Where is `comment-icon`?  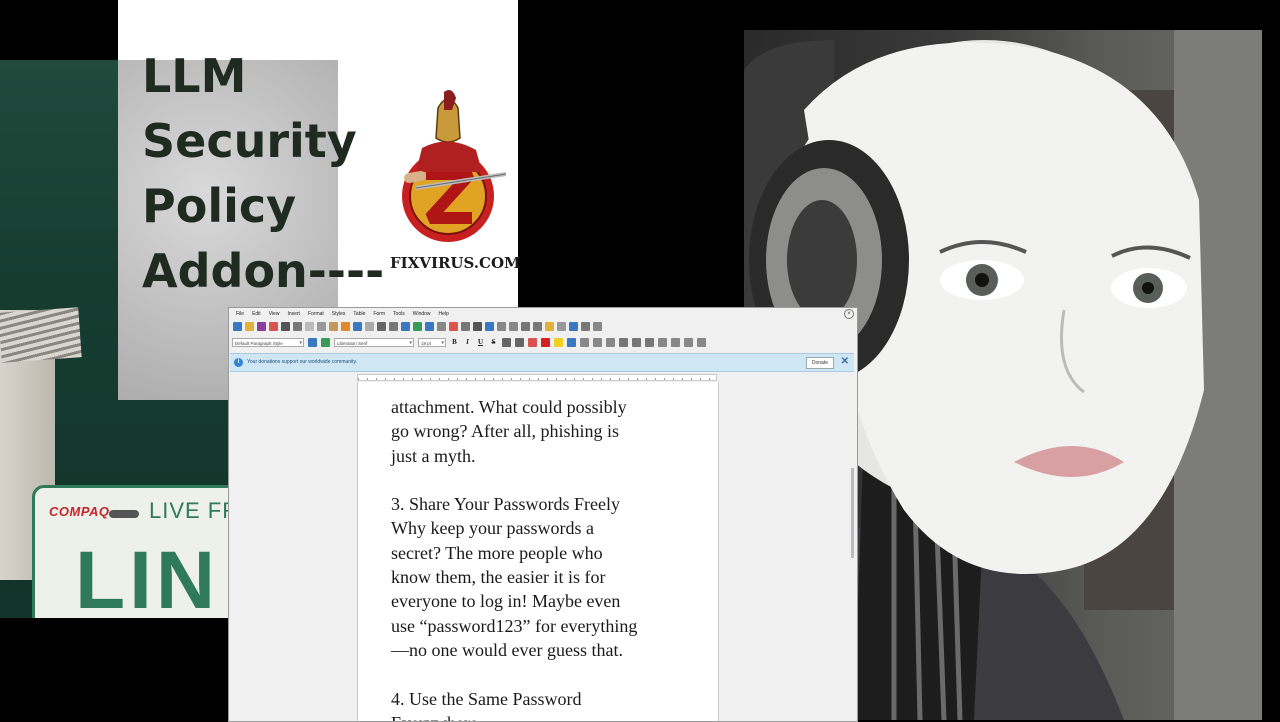 comment-icon is located at coordinates (549, 326).